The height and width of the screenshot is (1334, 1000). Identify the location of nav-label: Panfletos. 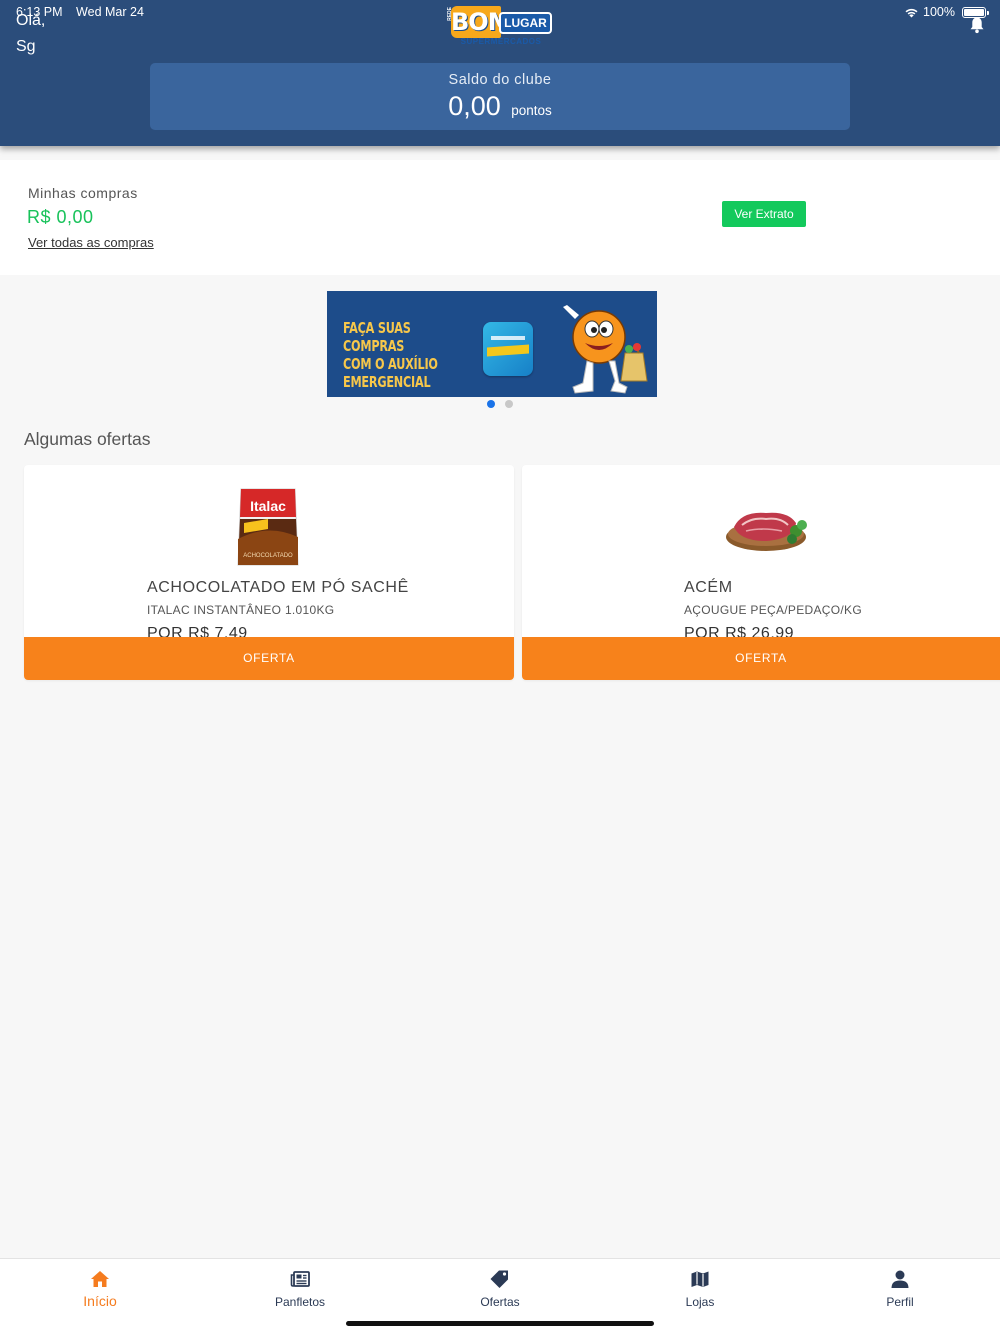
(300, 1302).